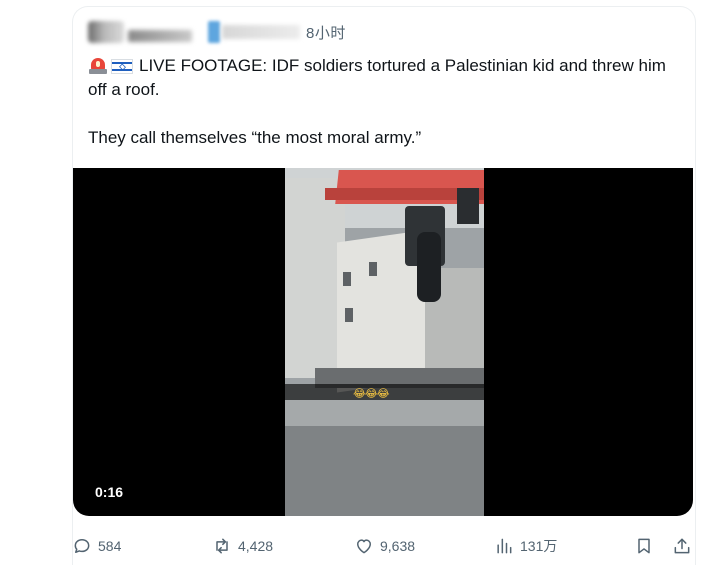 The width and height of the screenshot is (704, 565). What do you see at coordinates (261, 32) in the screenshot?
I see `author-handle-redacted` at bounding box center [261, 32].